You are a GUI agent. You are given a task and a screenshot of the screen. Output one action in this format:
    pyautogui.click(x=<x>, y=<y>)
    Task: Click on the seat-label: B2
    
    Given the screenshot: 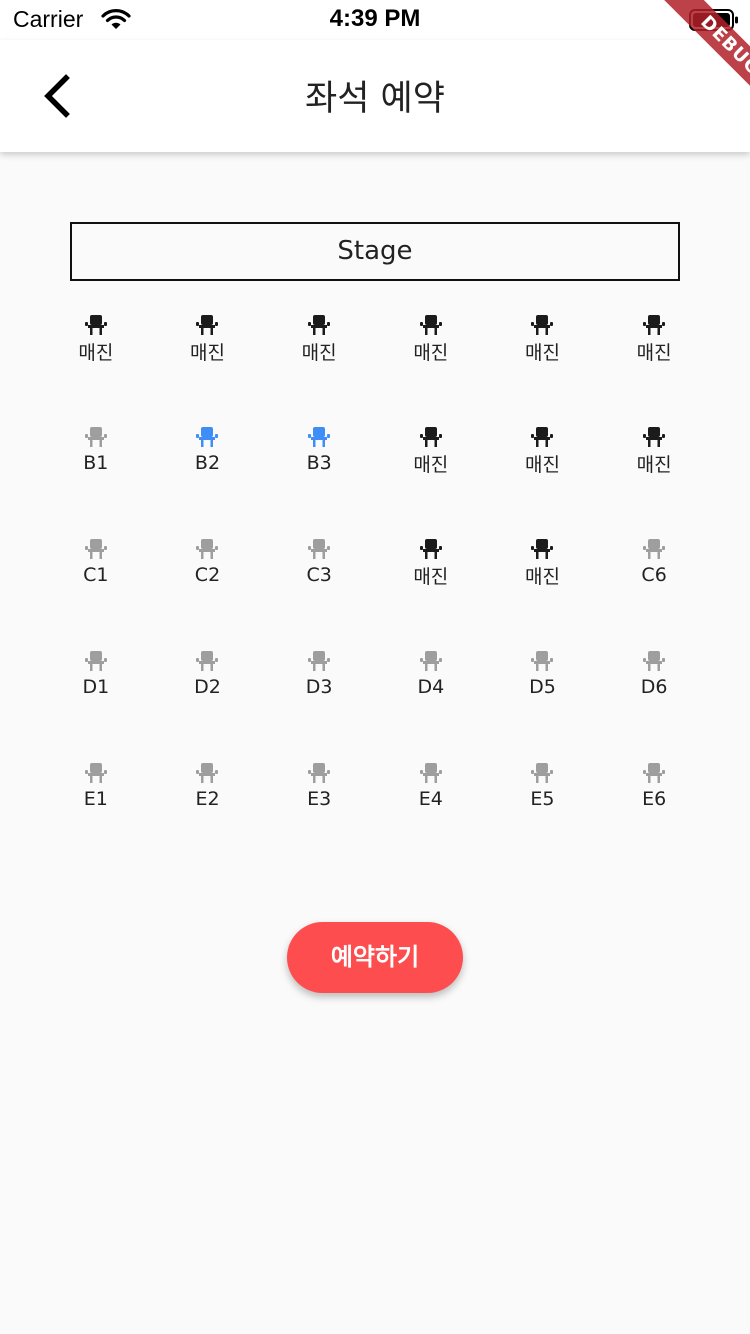 What is the action you would take?
    pyautogui.click(x=207, y=463)
    